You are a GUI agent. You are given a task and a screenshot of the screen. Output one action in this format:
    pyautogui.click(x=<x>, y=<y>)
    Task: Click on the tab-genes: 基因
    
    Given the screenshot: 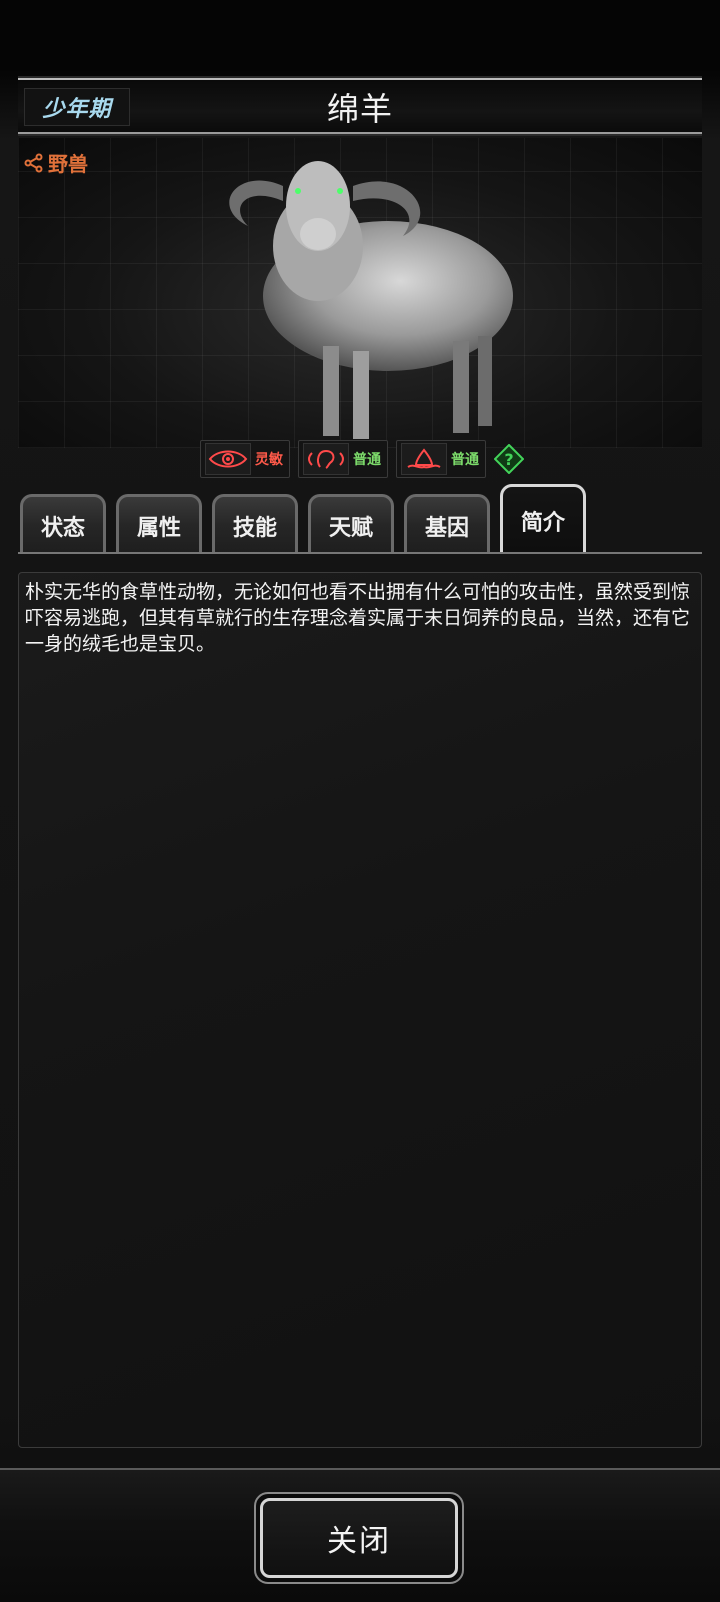 What is the action you would take?
    pyautogui.click(x=447, y=524)
    